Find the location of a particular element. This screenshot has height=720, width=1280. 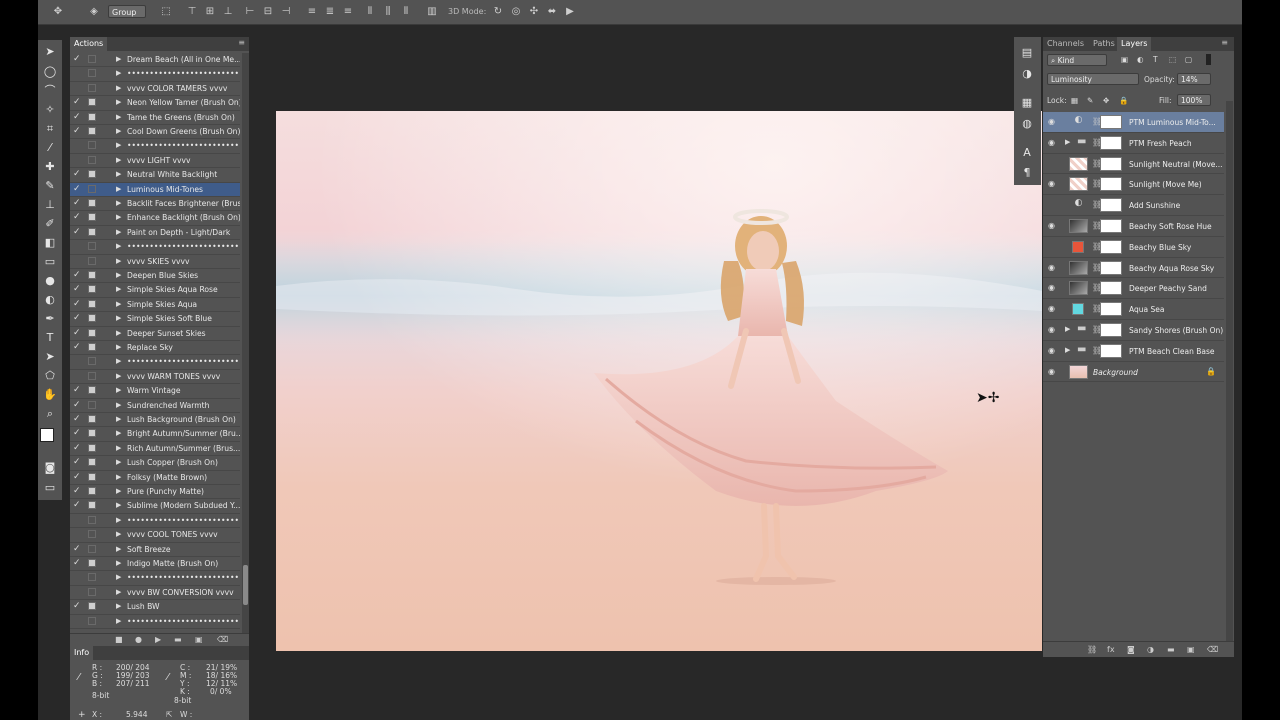

lock-all-icon: 🔒 is located at coordinates (1123, 100).